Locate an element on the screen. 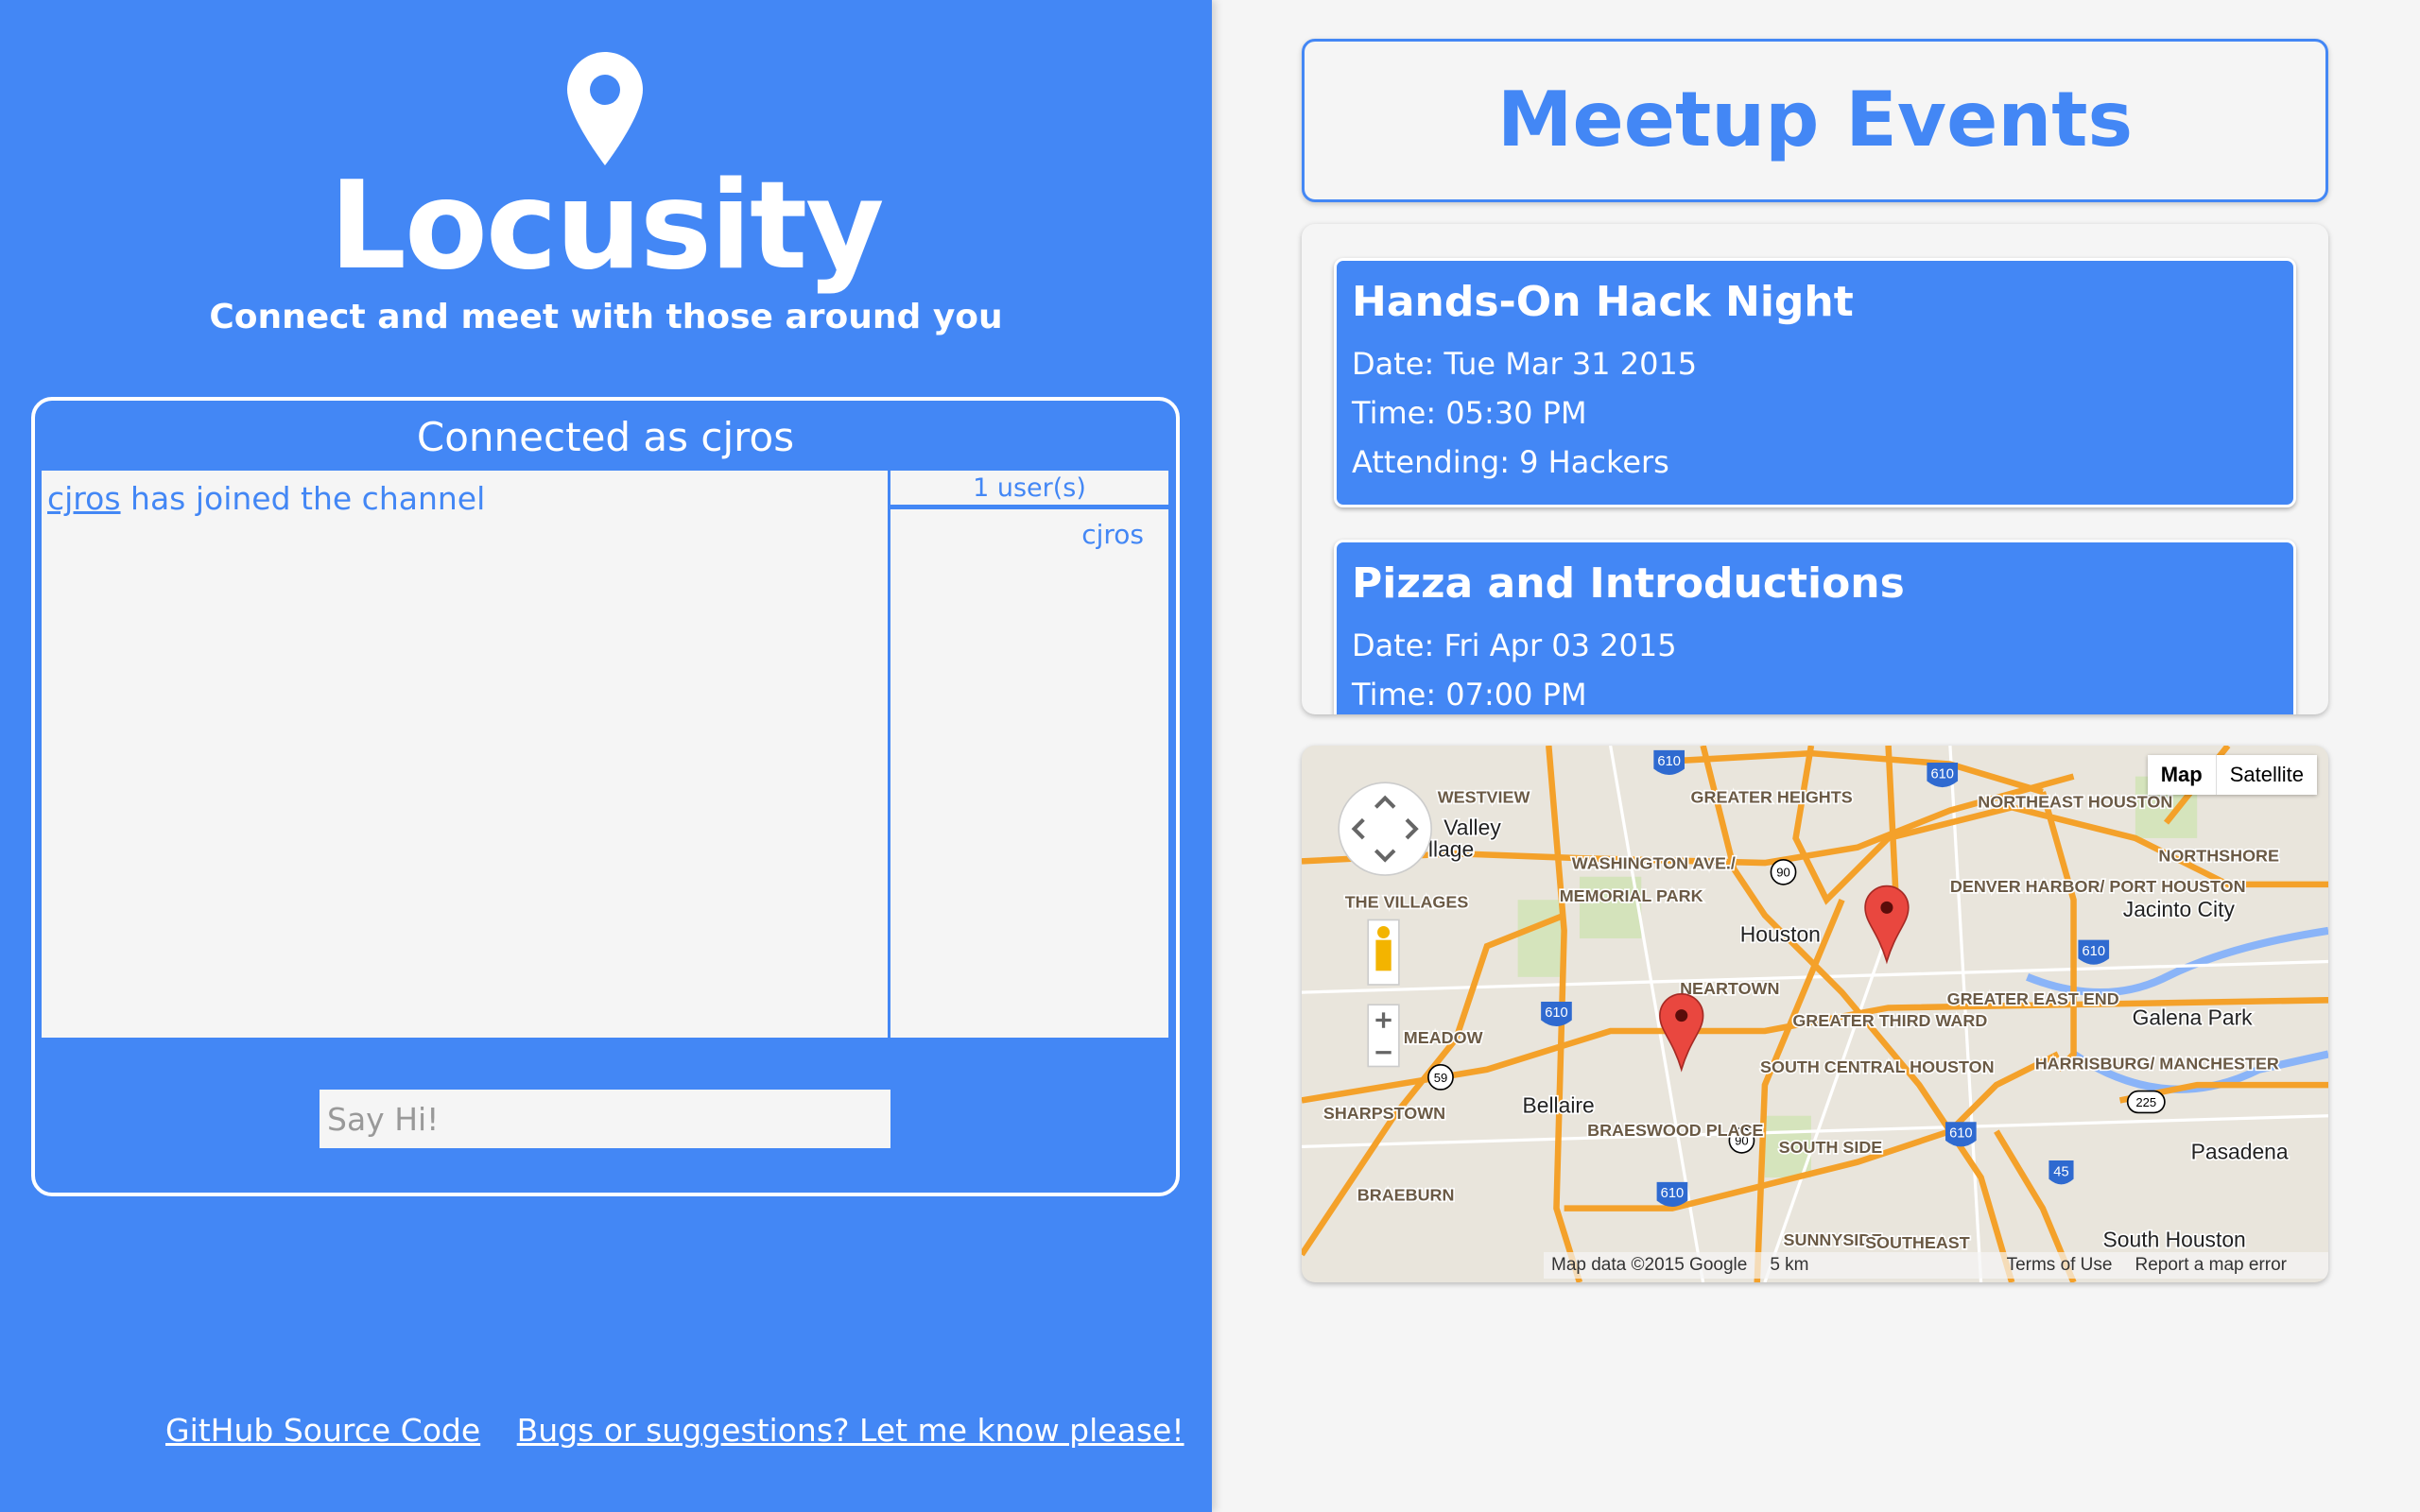 Image resolution: width=2420 pixels, height=1512 pixels. svg-text: 59 is located at coordinates (1441, 1078).